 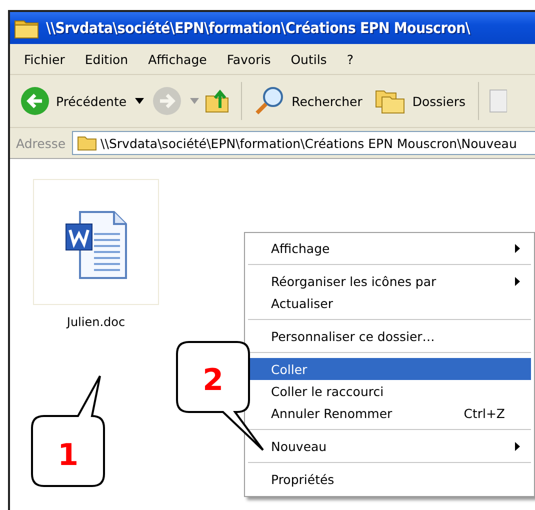 What do you see at coordinates (389, 413) in the screenshot?
I see `menu-item: Annuler Renommer Ctrl+Z` at bounding box center [389, 413].